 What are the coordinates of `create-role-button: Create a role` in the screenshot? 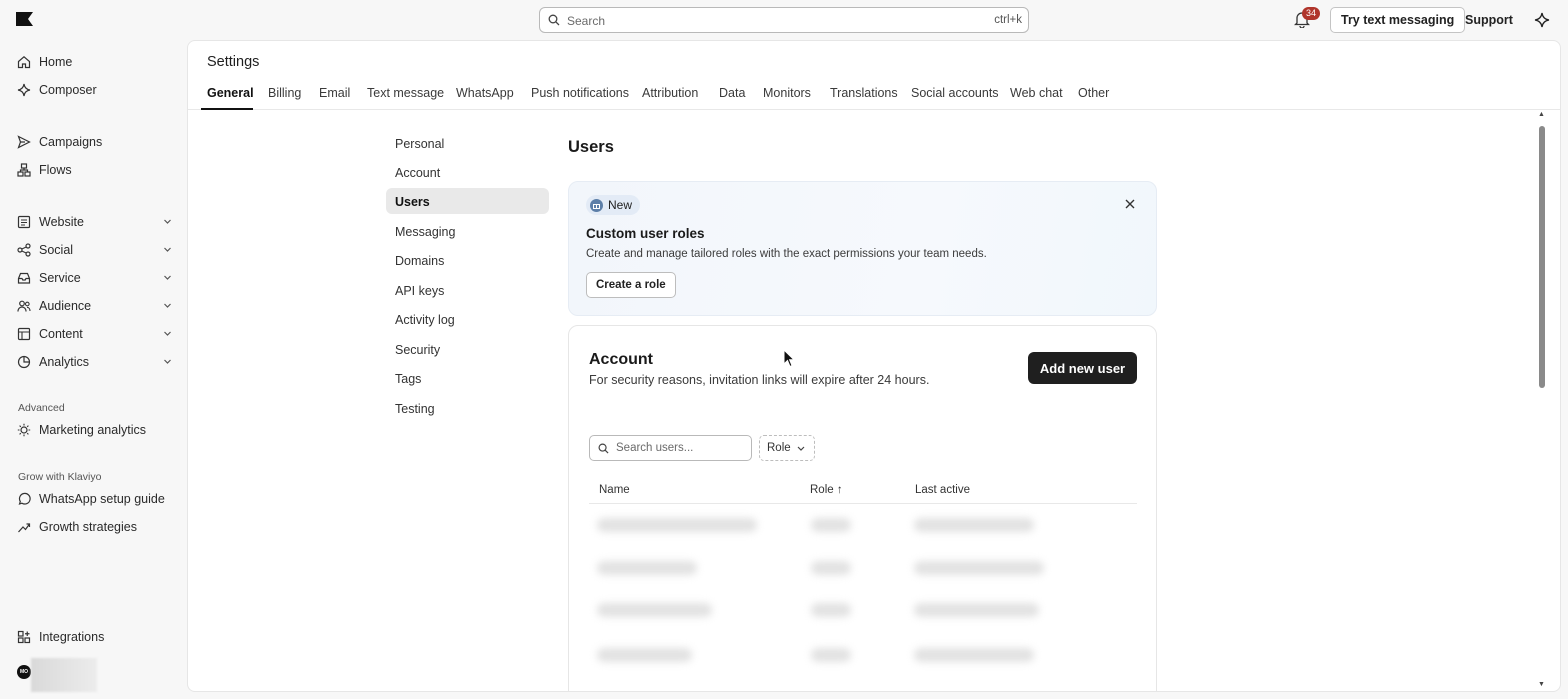 It's located at (631, 285).